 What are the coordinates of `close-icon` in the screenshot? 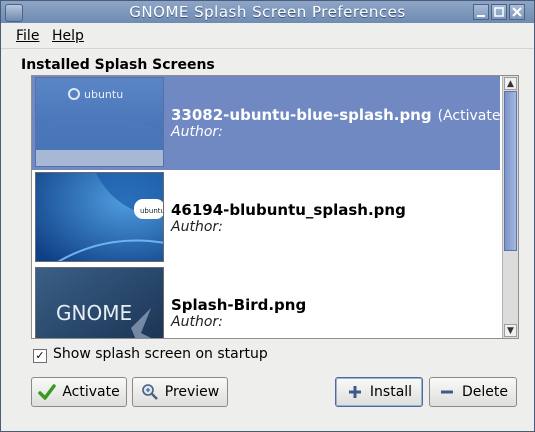 It's located at (517, 12).